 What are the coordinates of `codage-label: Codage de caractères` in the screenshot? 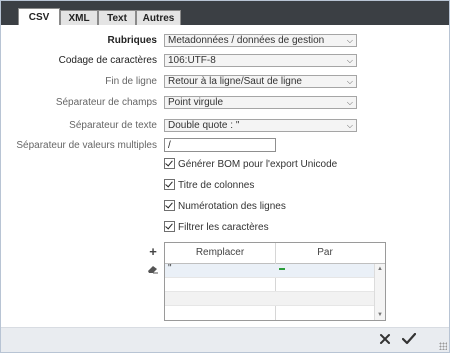 It's located at (107, 60).